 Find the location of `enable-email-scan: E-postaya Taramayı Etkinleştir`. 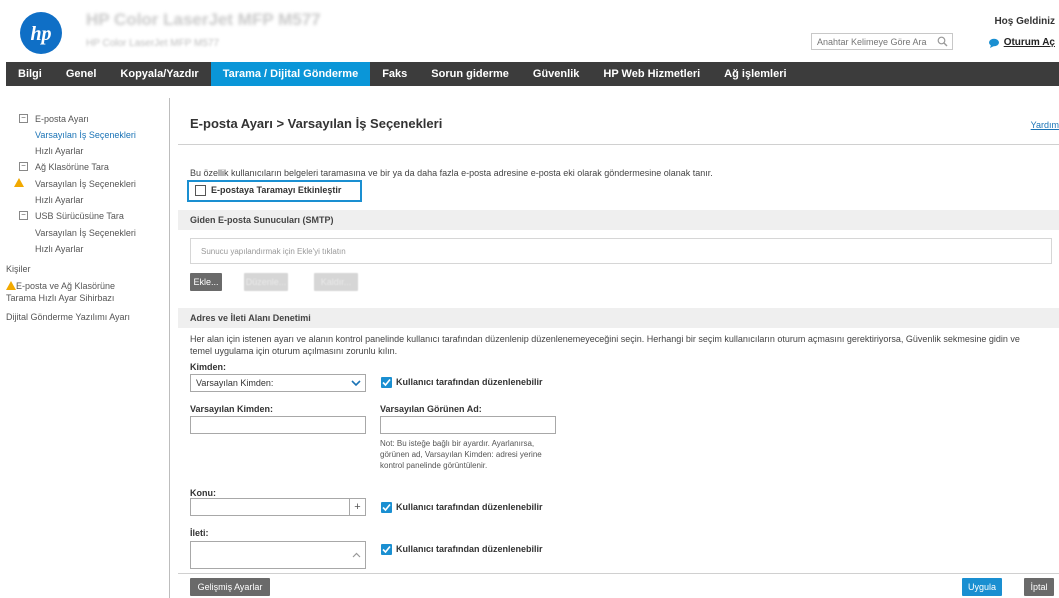

enable-email-scan: E-postaya Taramayı Etkinleştir is located at coordinates (274, 191).